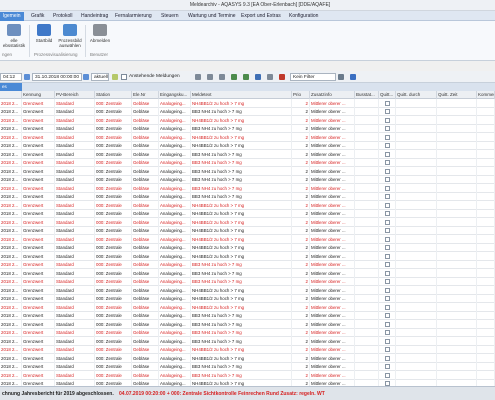 The height and width of the screenshot is (400, 495). What do you see at coordinates (303, 16) in the screenshot?
I see `tab-konfiguration: Konfiguration` at bounding box center [303, 16].